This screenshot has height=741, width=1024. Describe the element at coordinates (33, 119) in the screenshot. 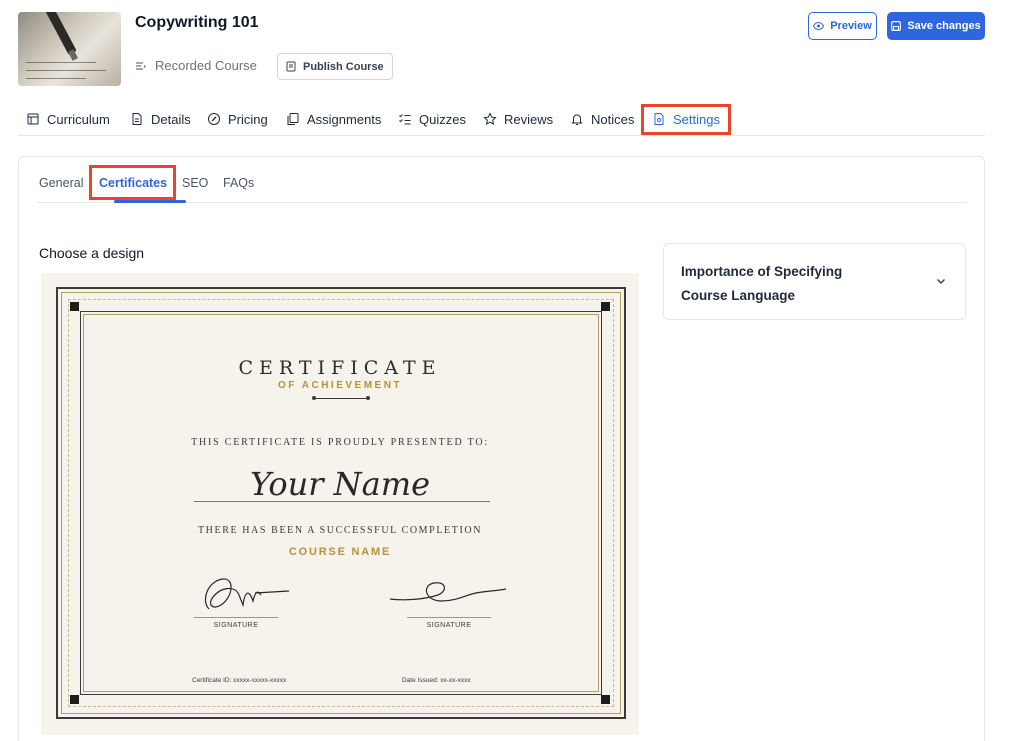

I see `curriculum-icon` at that location.